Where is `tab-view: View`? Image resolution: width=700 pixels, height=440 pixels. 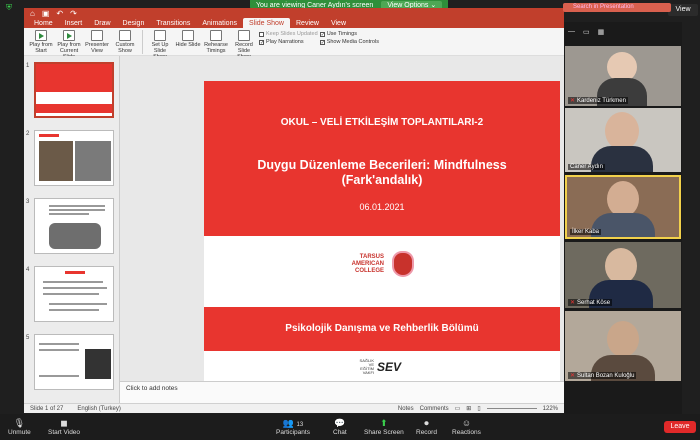
tab-view: View is located at coordinates (338, 23).